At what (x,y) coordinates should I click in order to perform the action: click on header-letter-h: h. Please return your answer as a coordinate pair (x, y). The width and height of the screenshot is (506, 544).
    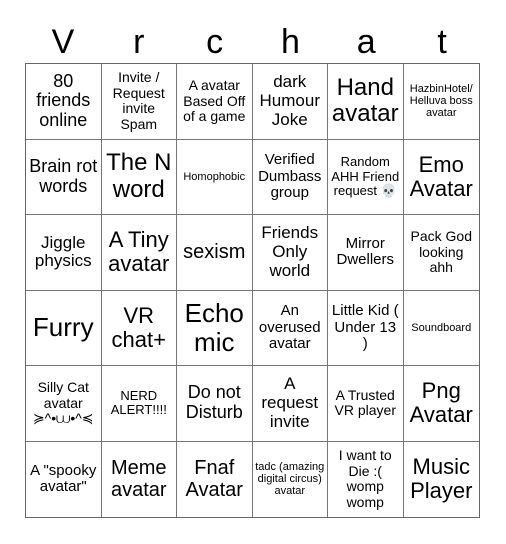
    Looking at the image, I should click on (290, 42).